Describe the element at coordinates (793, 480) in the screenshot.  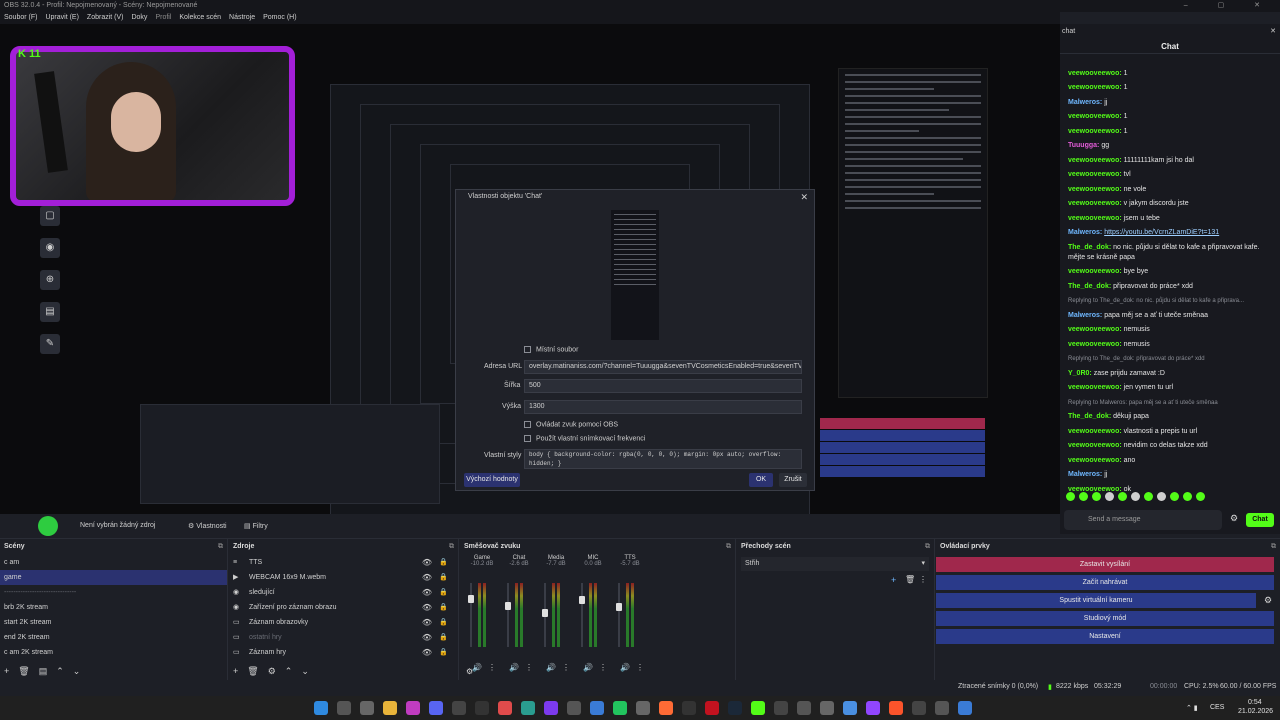
I see `cancel-button: Zrušit` at that location.